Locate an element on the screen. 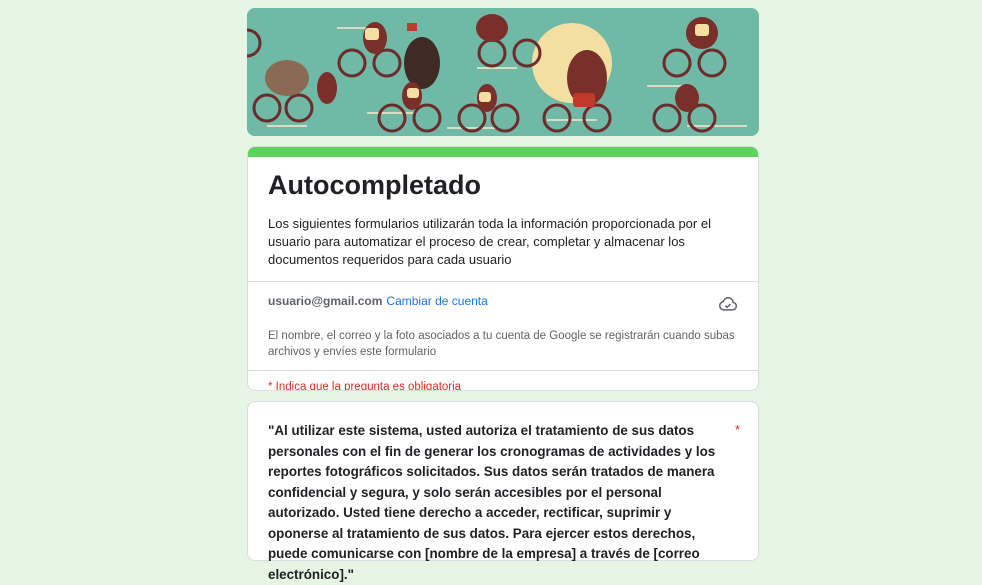 Image resolution: width=982 pixels, height=585 pixels. form-title: Autocompletado is located at coordinates (374, 185).